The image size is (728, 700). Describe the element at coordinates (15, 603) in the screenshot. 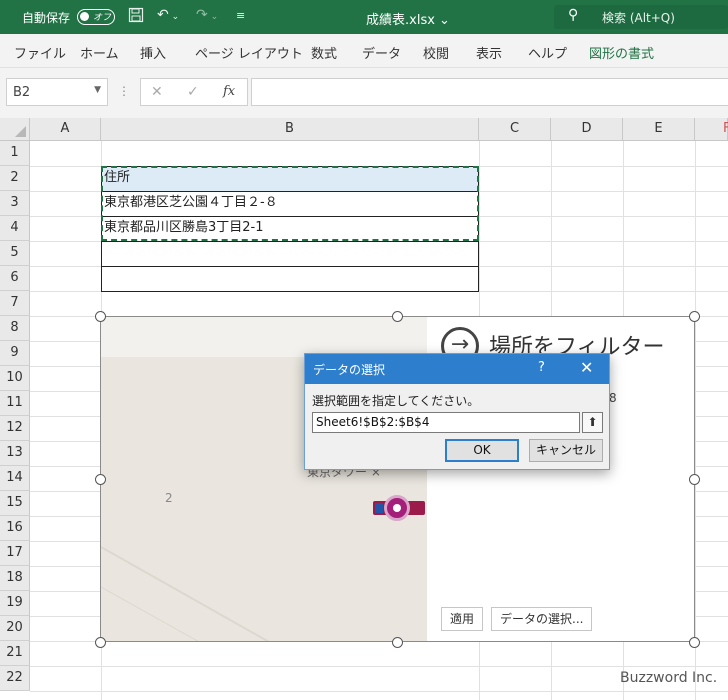

I see `row-header-19: 19` at that location.